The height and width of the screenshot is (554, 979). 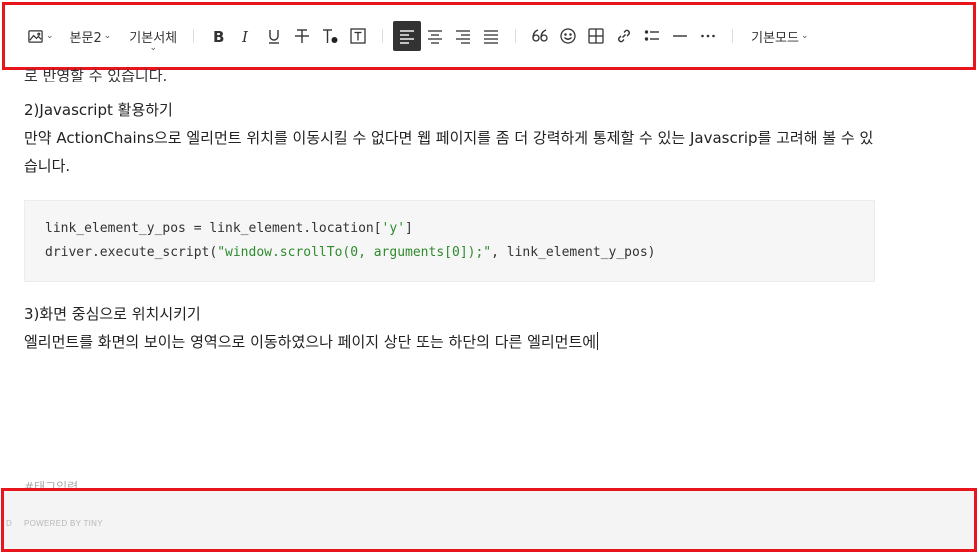 I want to click on list-icon, so click(x=652, y=35).